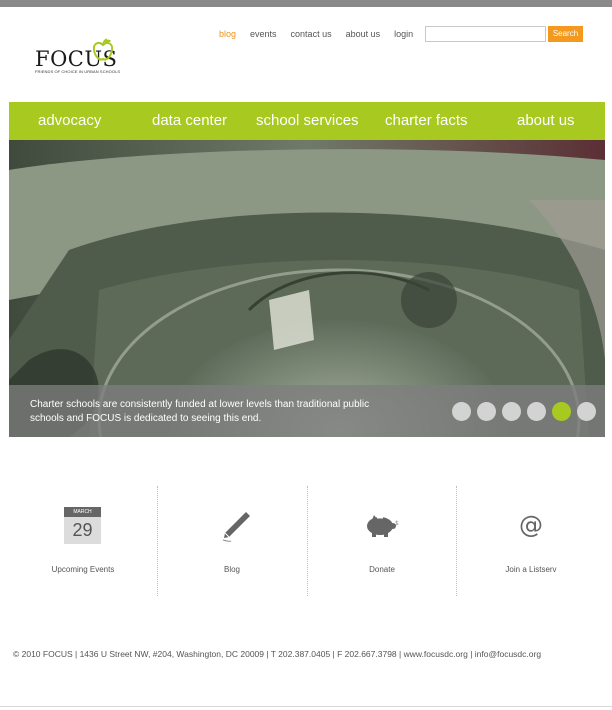 The width and height of the screenshot is (612, 710). What do you see at coordinates (383, 526) in the screenshot?
I see `piggy-bank-icon: $` at bounding box center [383, 526].